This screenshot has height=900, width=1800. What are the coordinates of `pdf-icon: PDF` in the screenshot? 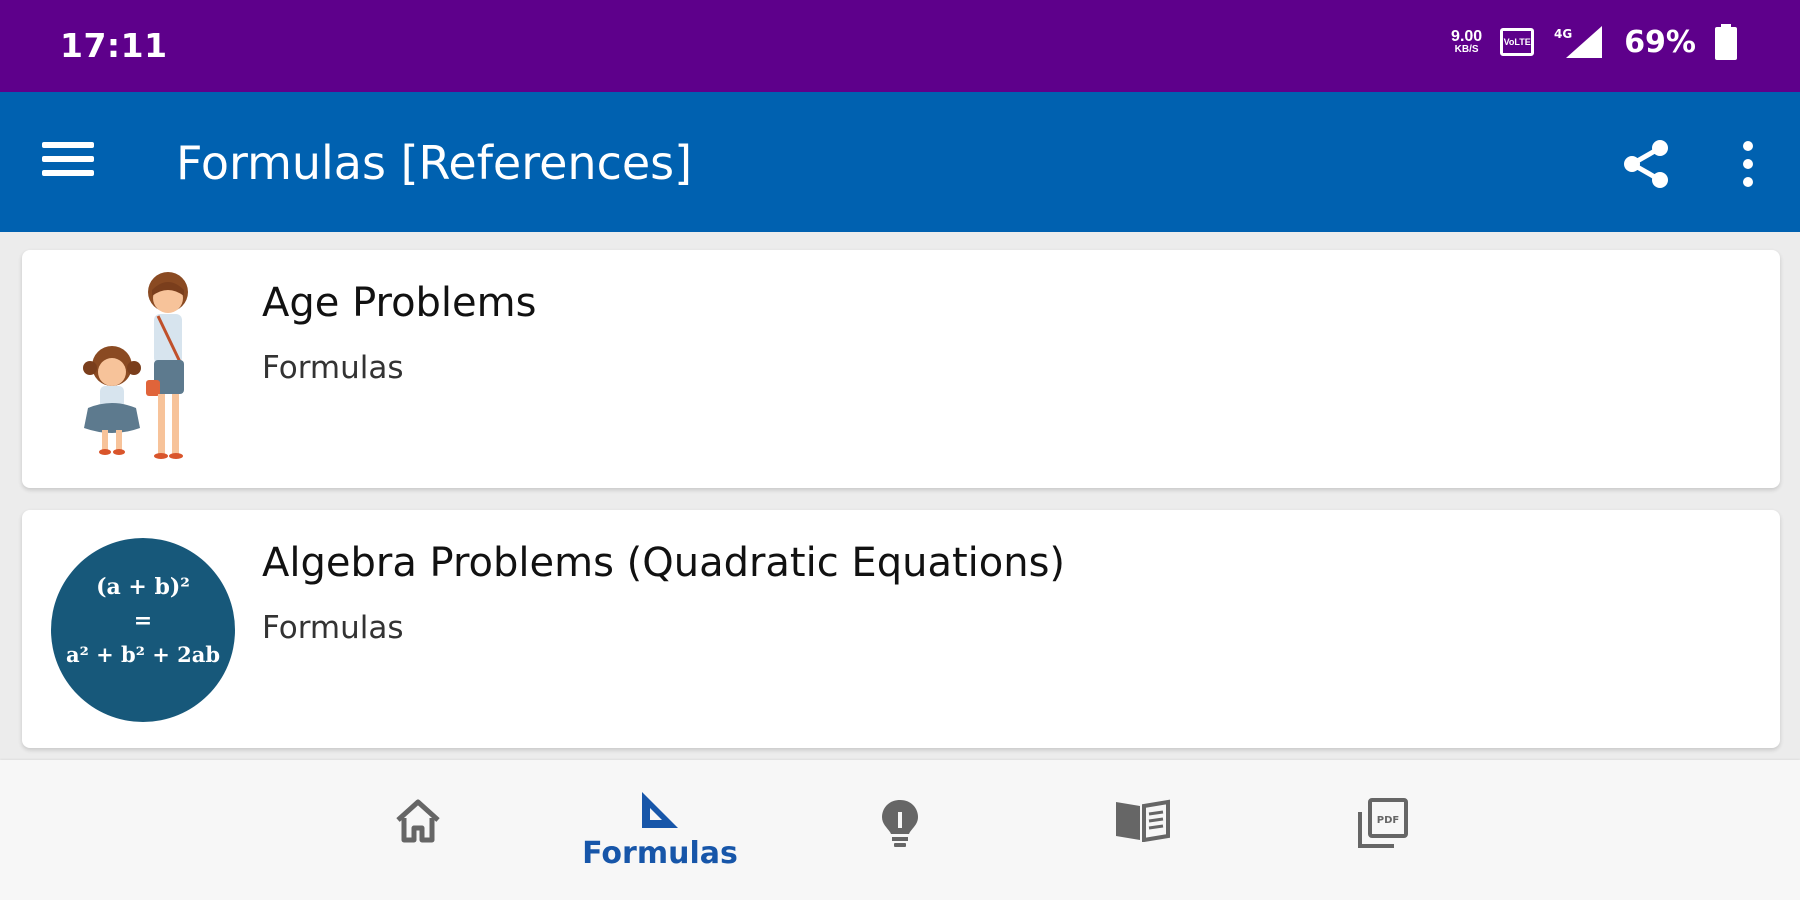 It's located at (1383, 823).